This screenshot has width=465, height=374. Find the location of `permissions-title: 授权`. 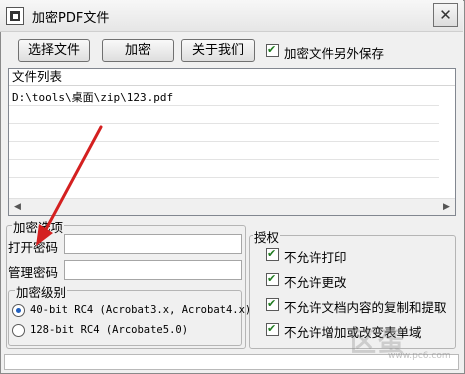

permissions-title: 授权 is located at coordinates (267, 236).